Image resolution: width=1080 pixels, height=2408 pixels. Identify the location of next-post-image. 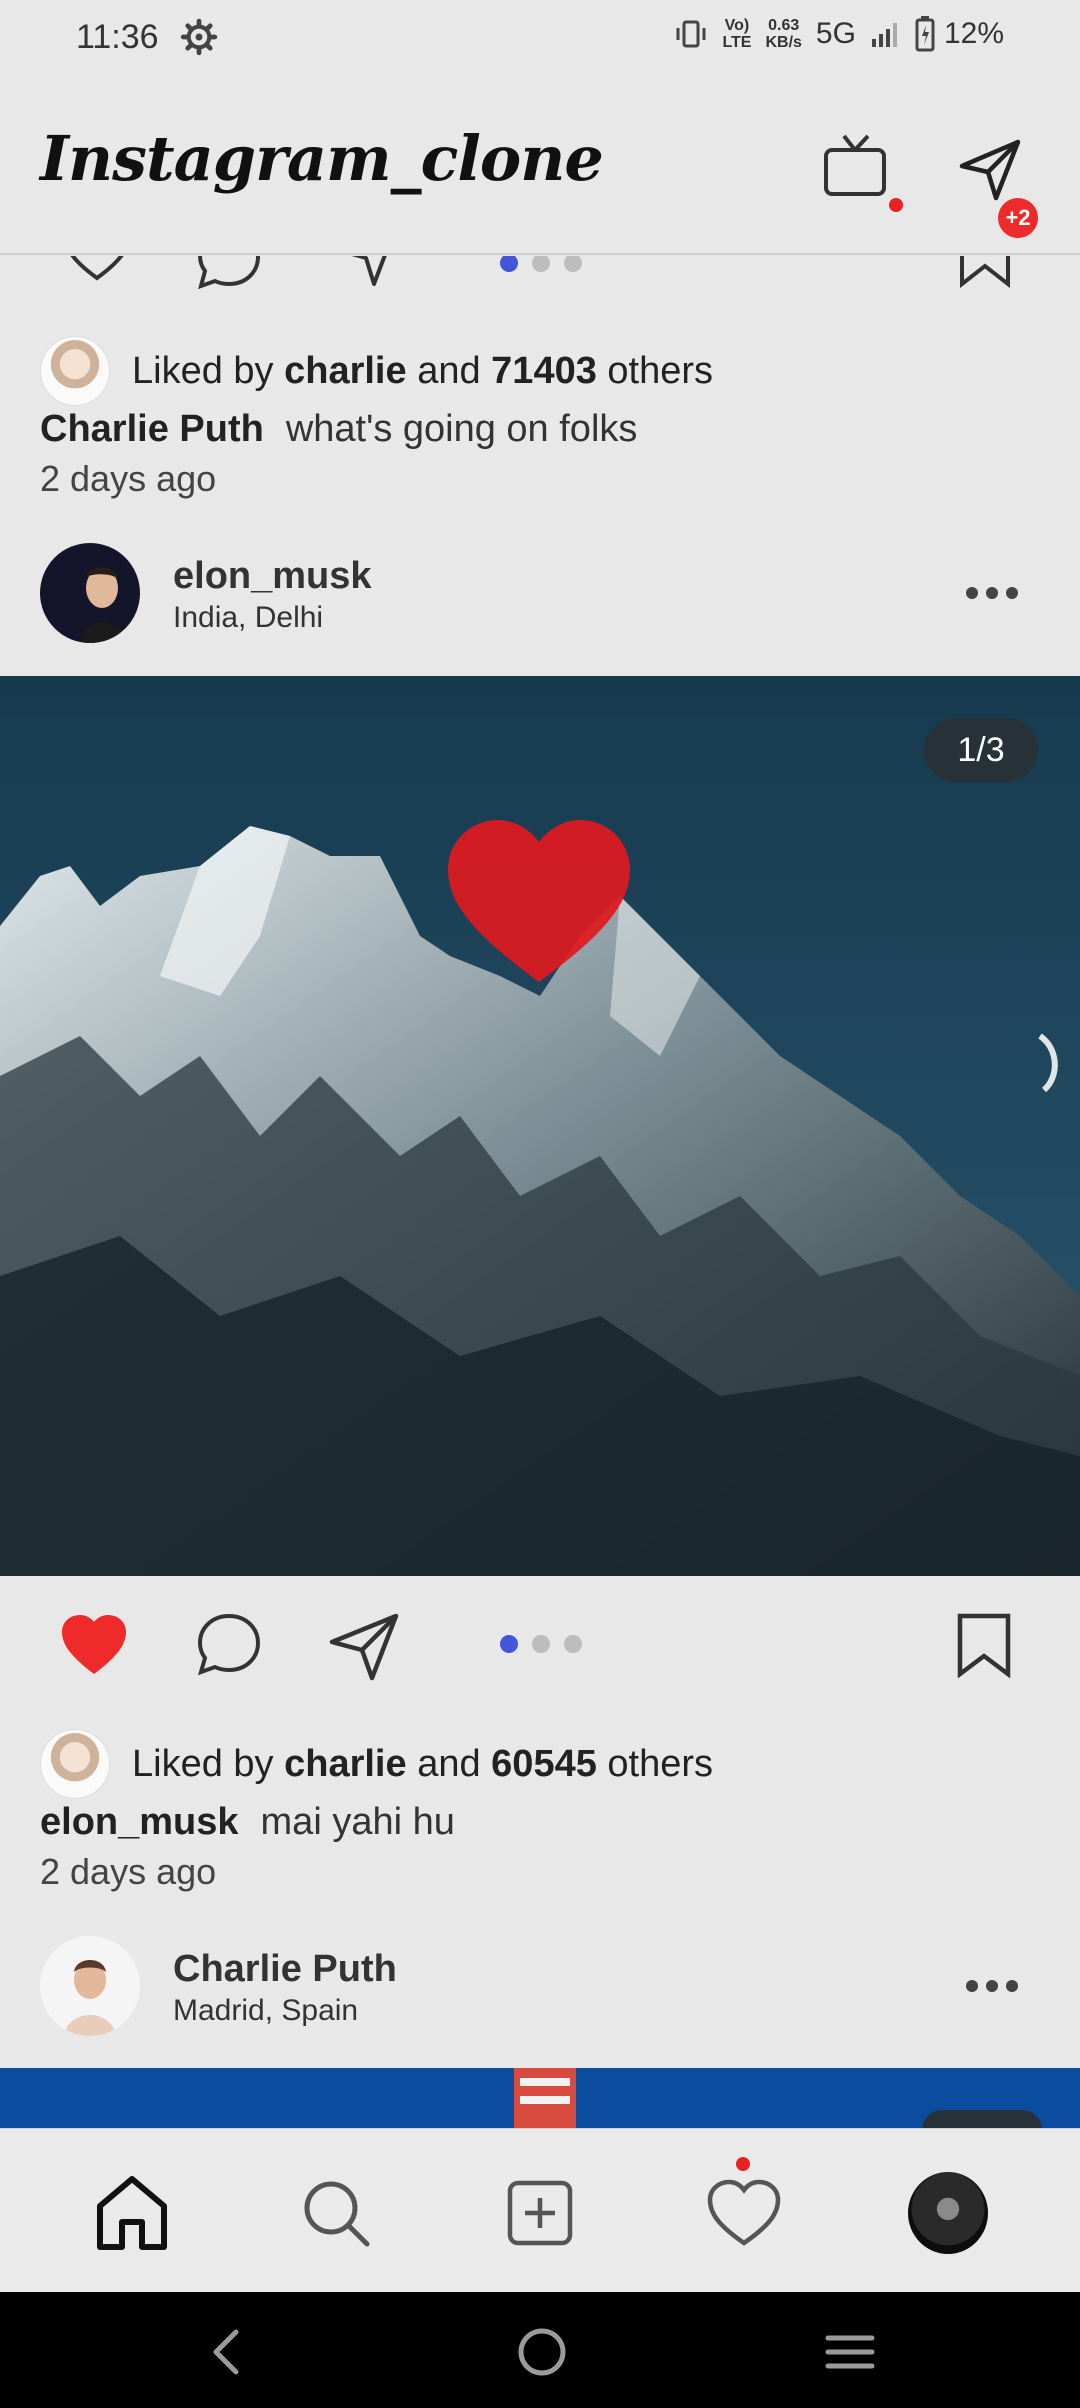
(540, 2098).